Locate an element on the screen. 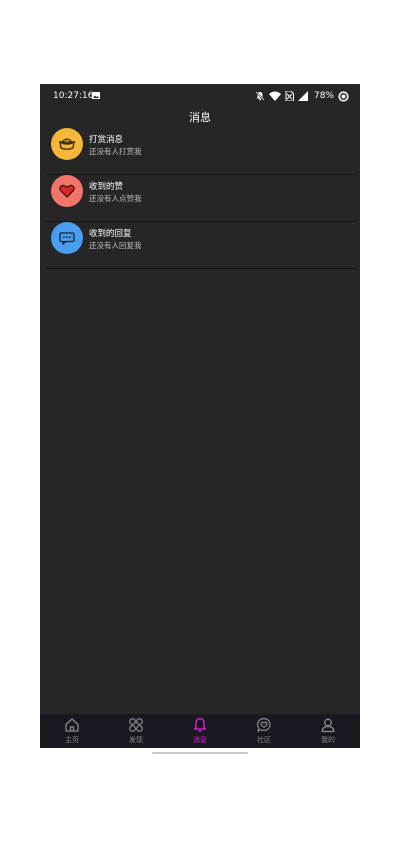 Image resolution: width=400 pixels, height=843 pixels. tab-discover: 发现 is located at coordinates (136, 731).